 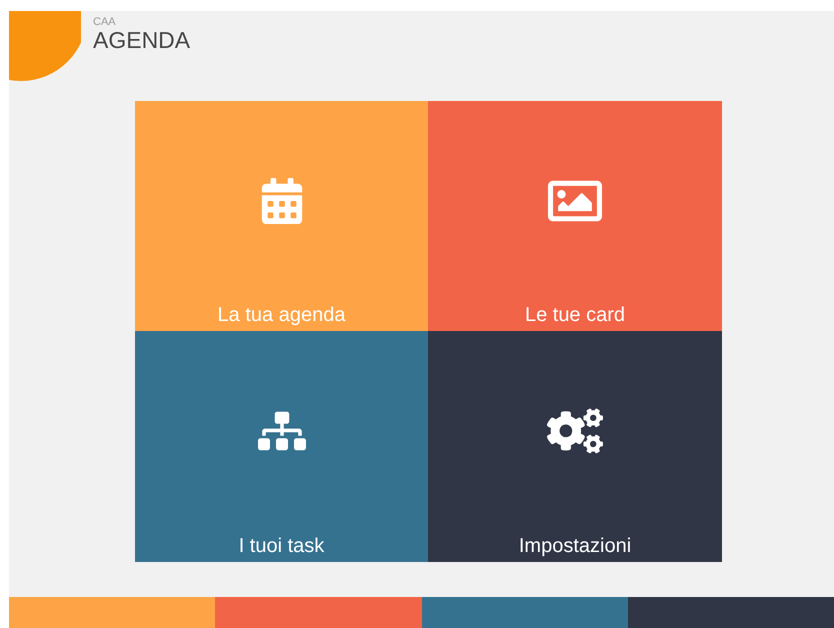 I want to click on app-subtitle: CAA, so click(x=105, y=22).